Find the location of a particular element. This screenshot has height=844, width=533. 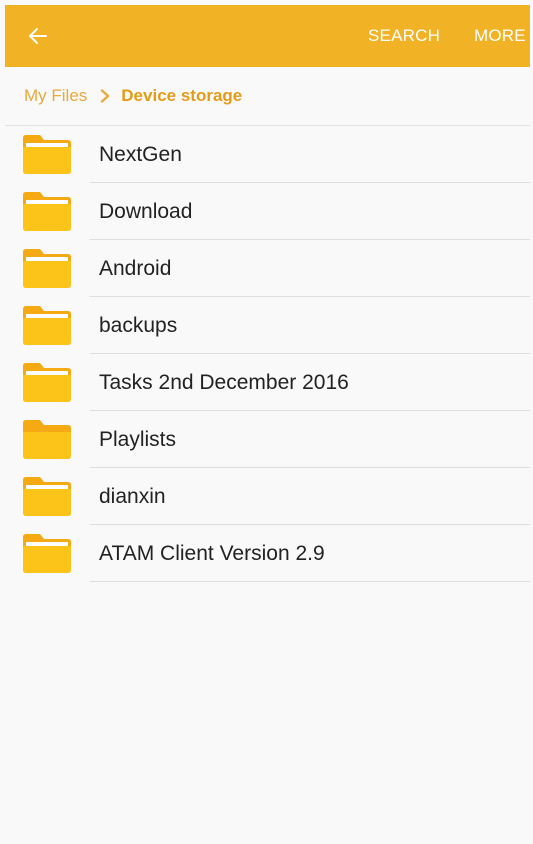

breadcrumb-device-storage: Device storage is located at coordinates (182, 95).